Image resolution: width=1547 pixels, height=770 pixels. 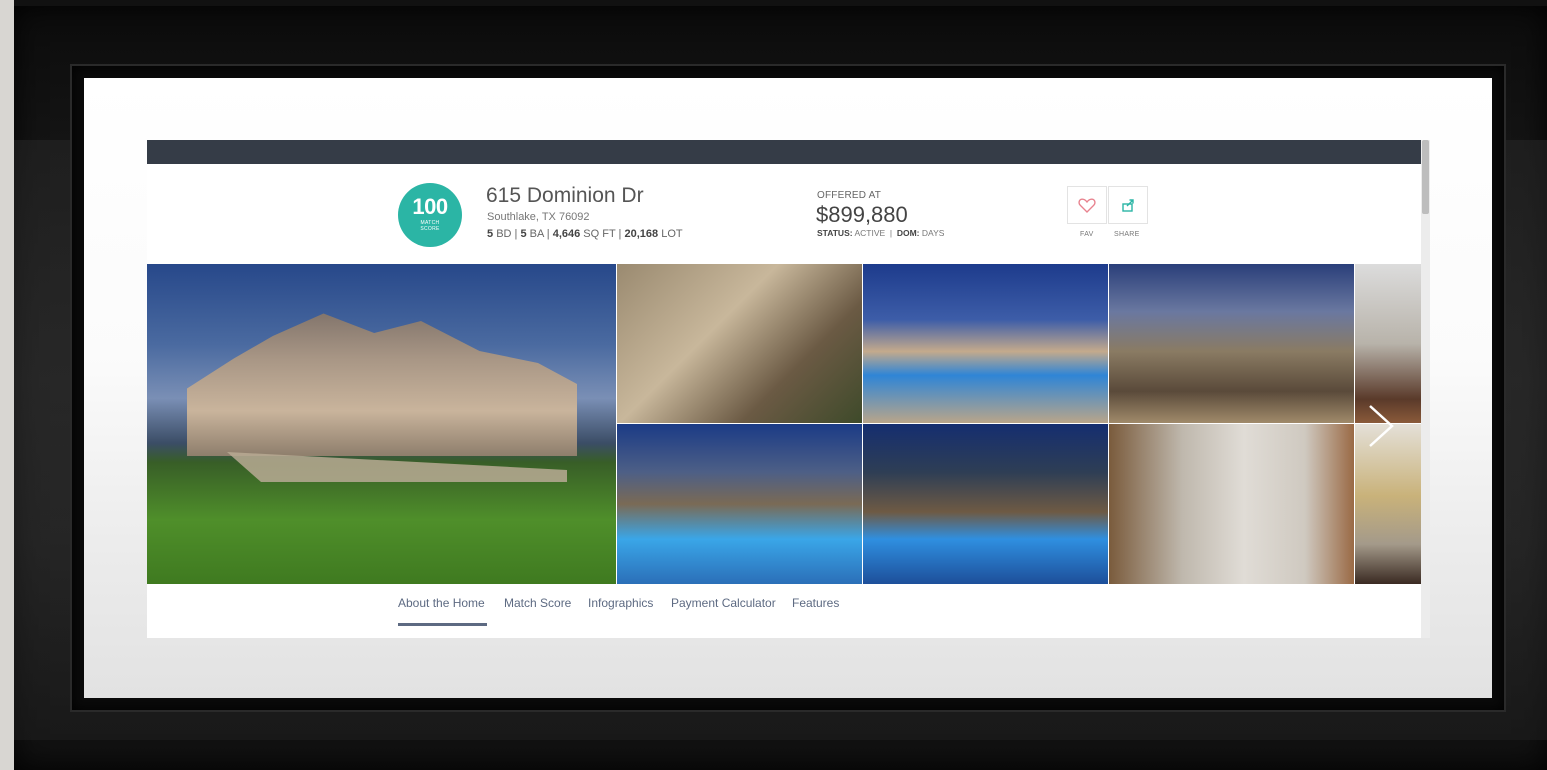 I want to click on photo-main-exterior, so click(x=381, y=424).